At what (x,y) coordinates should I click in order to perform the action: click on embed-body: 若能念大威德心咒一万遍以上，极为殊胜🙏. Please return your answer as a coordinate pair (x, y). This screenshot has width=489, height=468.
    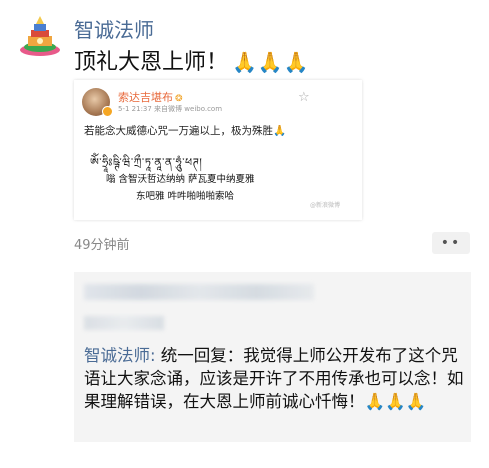
    Looking at the image, I should click on (185, 131).